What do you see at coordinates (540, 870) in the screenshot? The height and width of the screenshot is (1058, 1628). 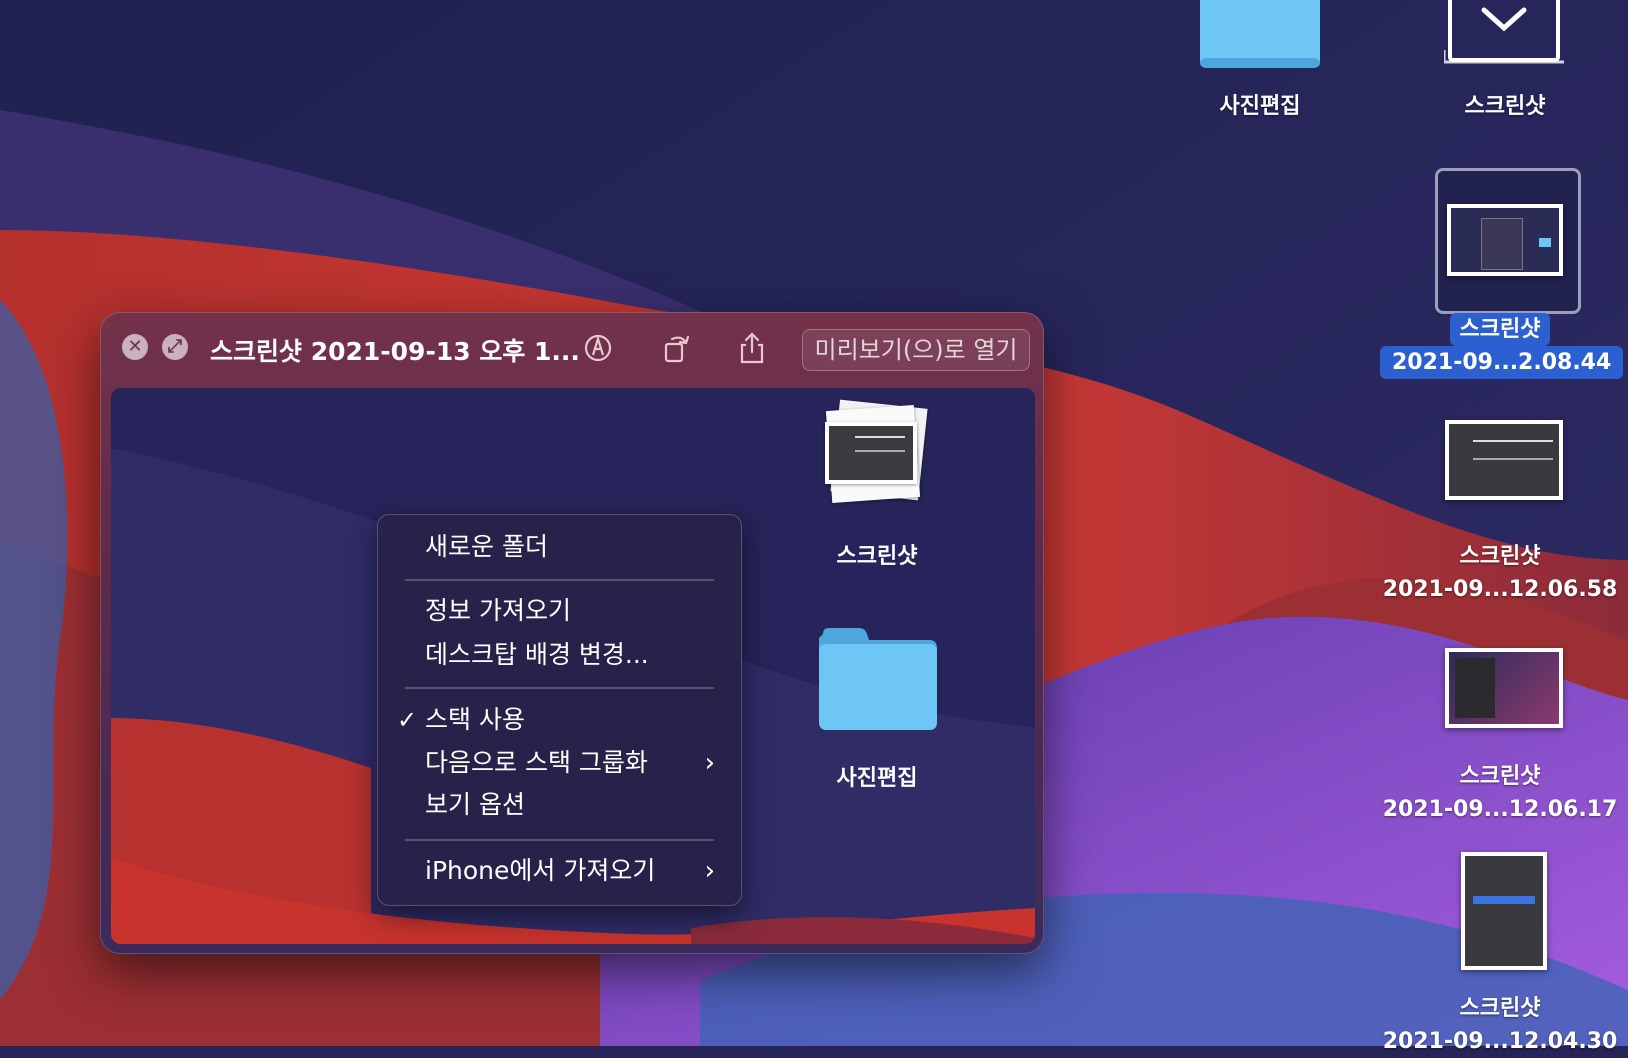 I see `menu-item-label: iPhone에서 가져오기` at bounding box center [540, 870].